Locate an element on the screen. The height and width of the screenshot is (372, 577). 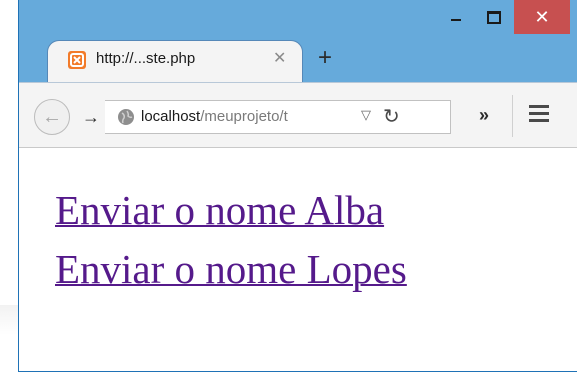
tab-active: http://...ste.php ✕ is located at coordinates (175, 61).